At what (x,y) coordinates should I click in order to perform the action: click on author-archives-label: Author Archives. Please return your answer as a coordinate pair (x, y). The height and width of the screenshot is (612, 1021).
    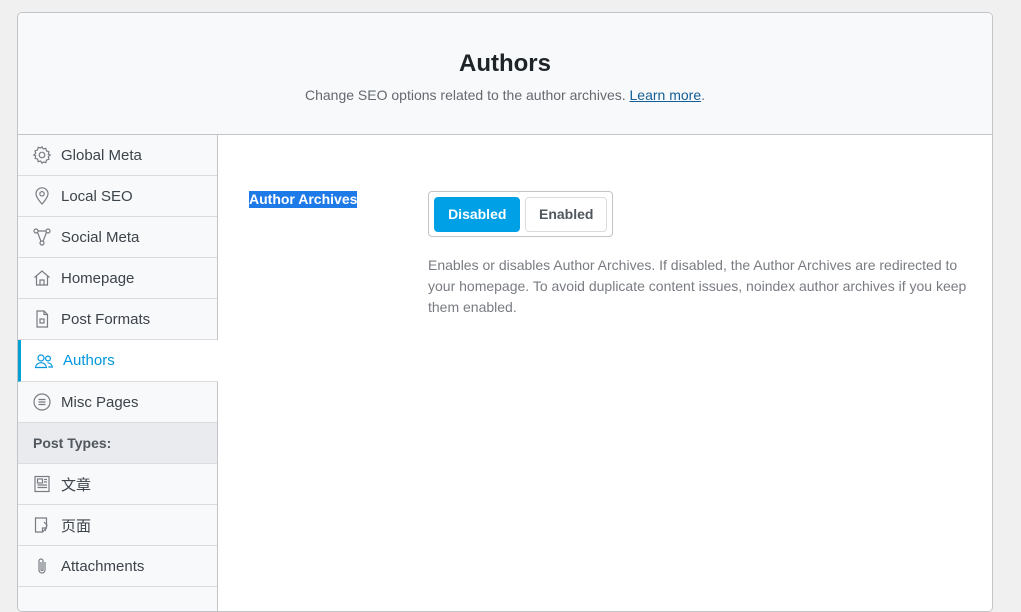
    Looking at the image, I should click on (303, 199).